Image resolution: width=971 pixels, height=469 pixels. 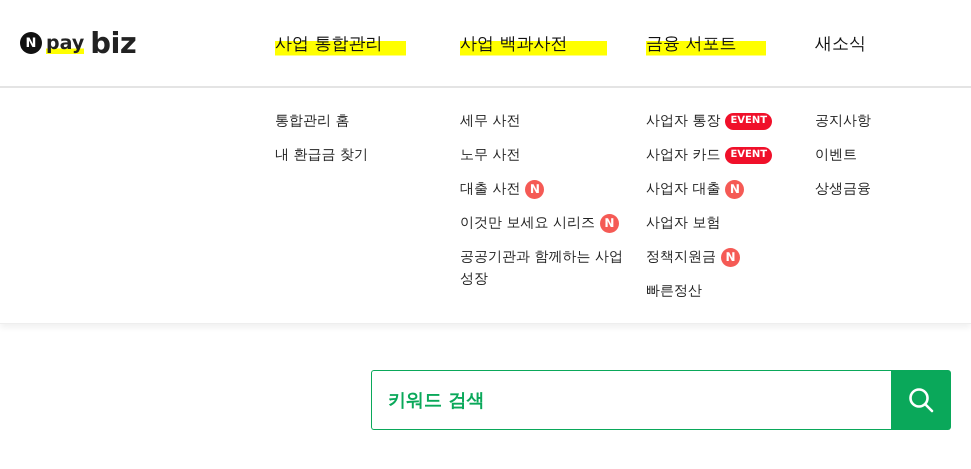 I want to click on menu-link: 사업자 통장 EVENT, so click(x=730, y=121).